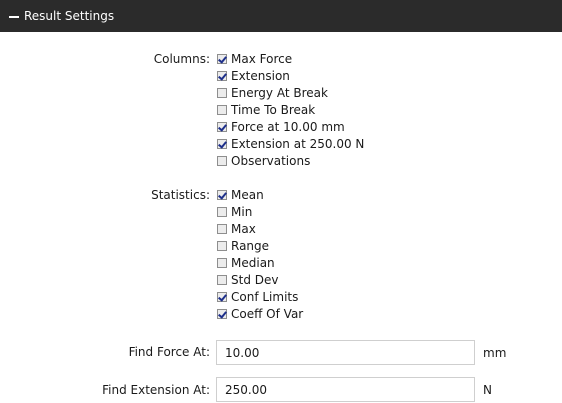 This screenshot has width=562, height=403. What do you see at coordinates (250, 245) in the screenshot?
I see `option-label: Range` at bounding box center [250, 245].